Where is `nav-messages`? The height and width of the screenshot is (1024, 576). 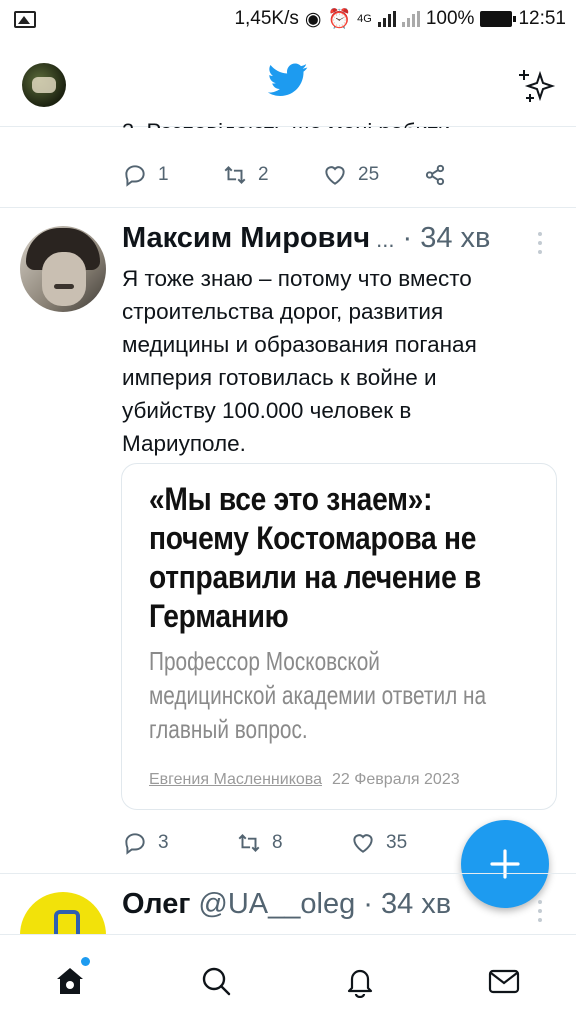
nav-messages is located at coordinates (504, 981).